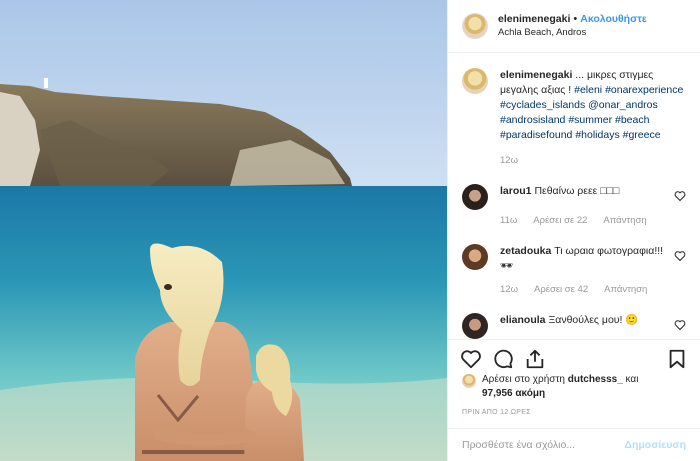 Image resolution: width=700 pixels, height=461 pixels. Describe the element at coordinates (577, 191) in the screenshot. I see `comment-text: Πεθαίνω ρεεε □□□` at that location.